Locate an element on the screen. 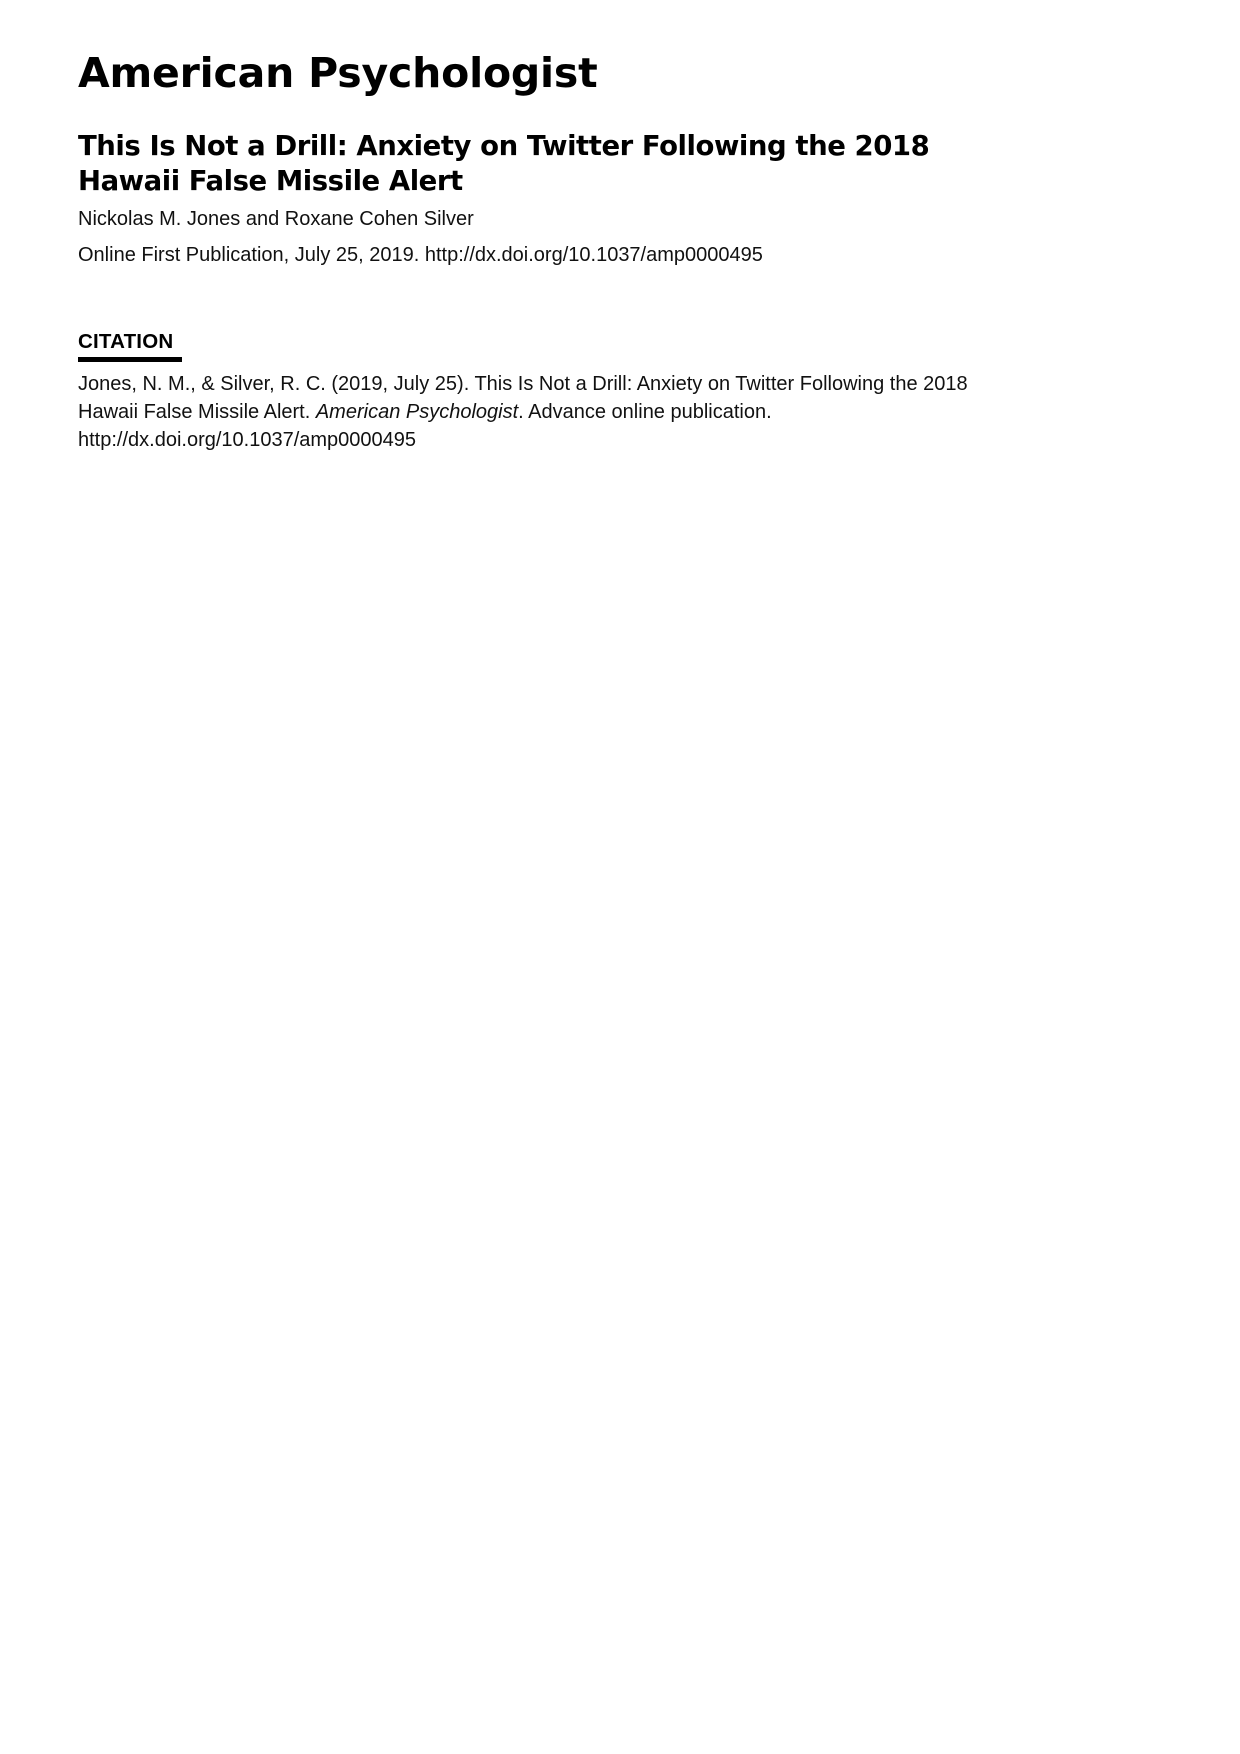 Image resolution: width=1240 pixels, height=1754 pixels. citation-doi-link: http://dx.doi.org/10.1037/amp0000495 is located at coordinates (608, 441).